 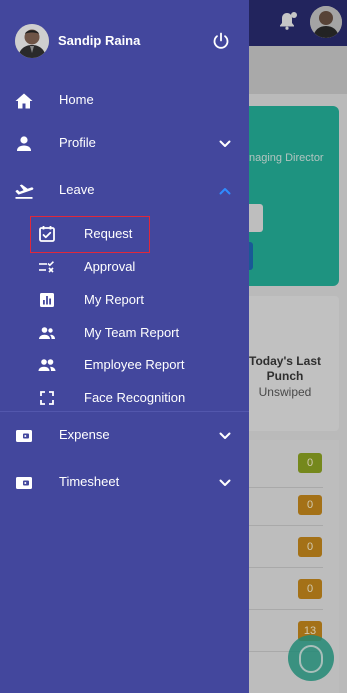 I want to click on menu-item-expense-label: Expense, so click(x=84, y=434).